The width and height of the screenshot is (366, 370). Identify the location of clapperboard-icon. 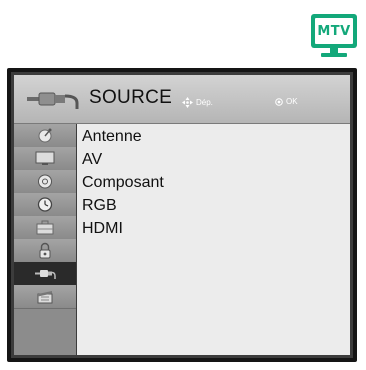
(45, 297).